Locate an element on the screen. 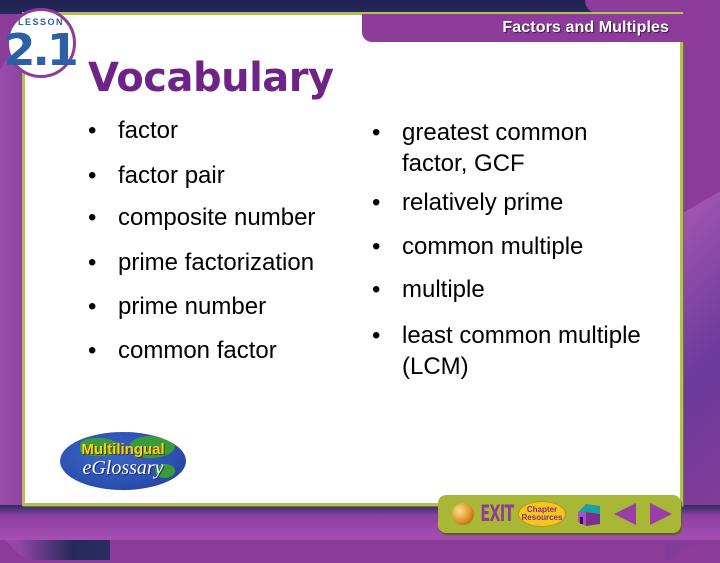 This screenshot has width=720, height=563. vocab-item: multiple is located at coordinates (532, 290).